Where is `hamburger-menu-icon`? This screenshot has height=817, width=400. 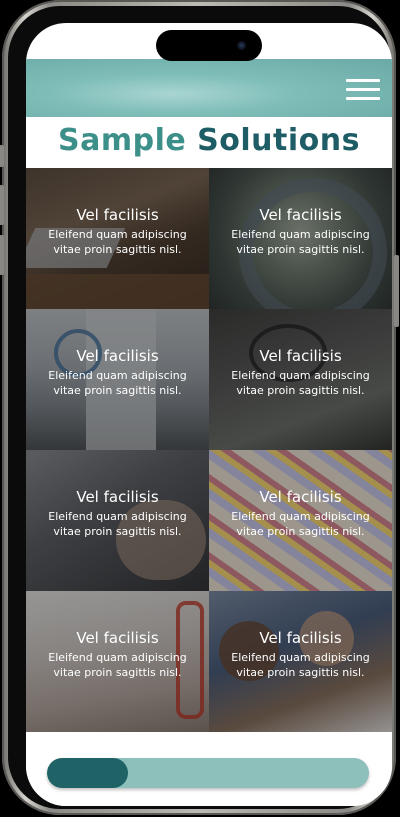
hamburger-menu-icon is located at coordinates (363, 90).